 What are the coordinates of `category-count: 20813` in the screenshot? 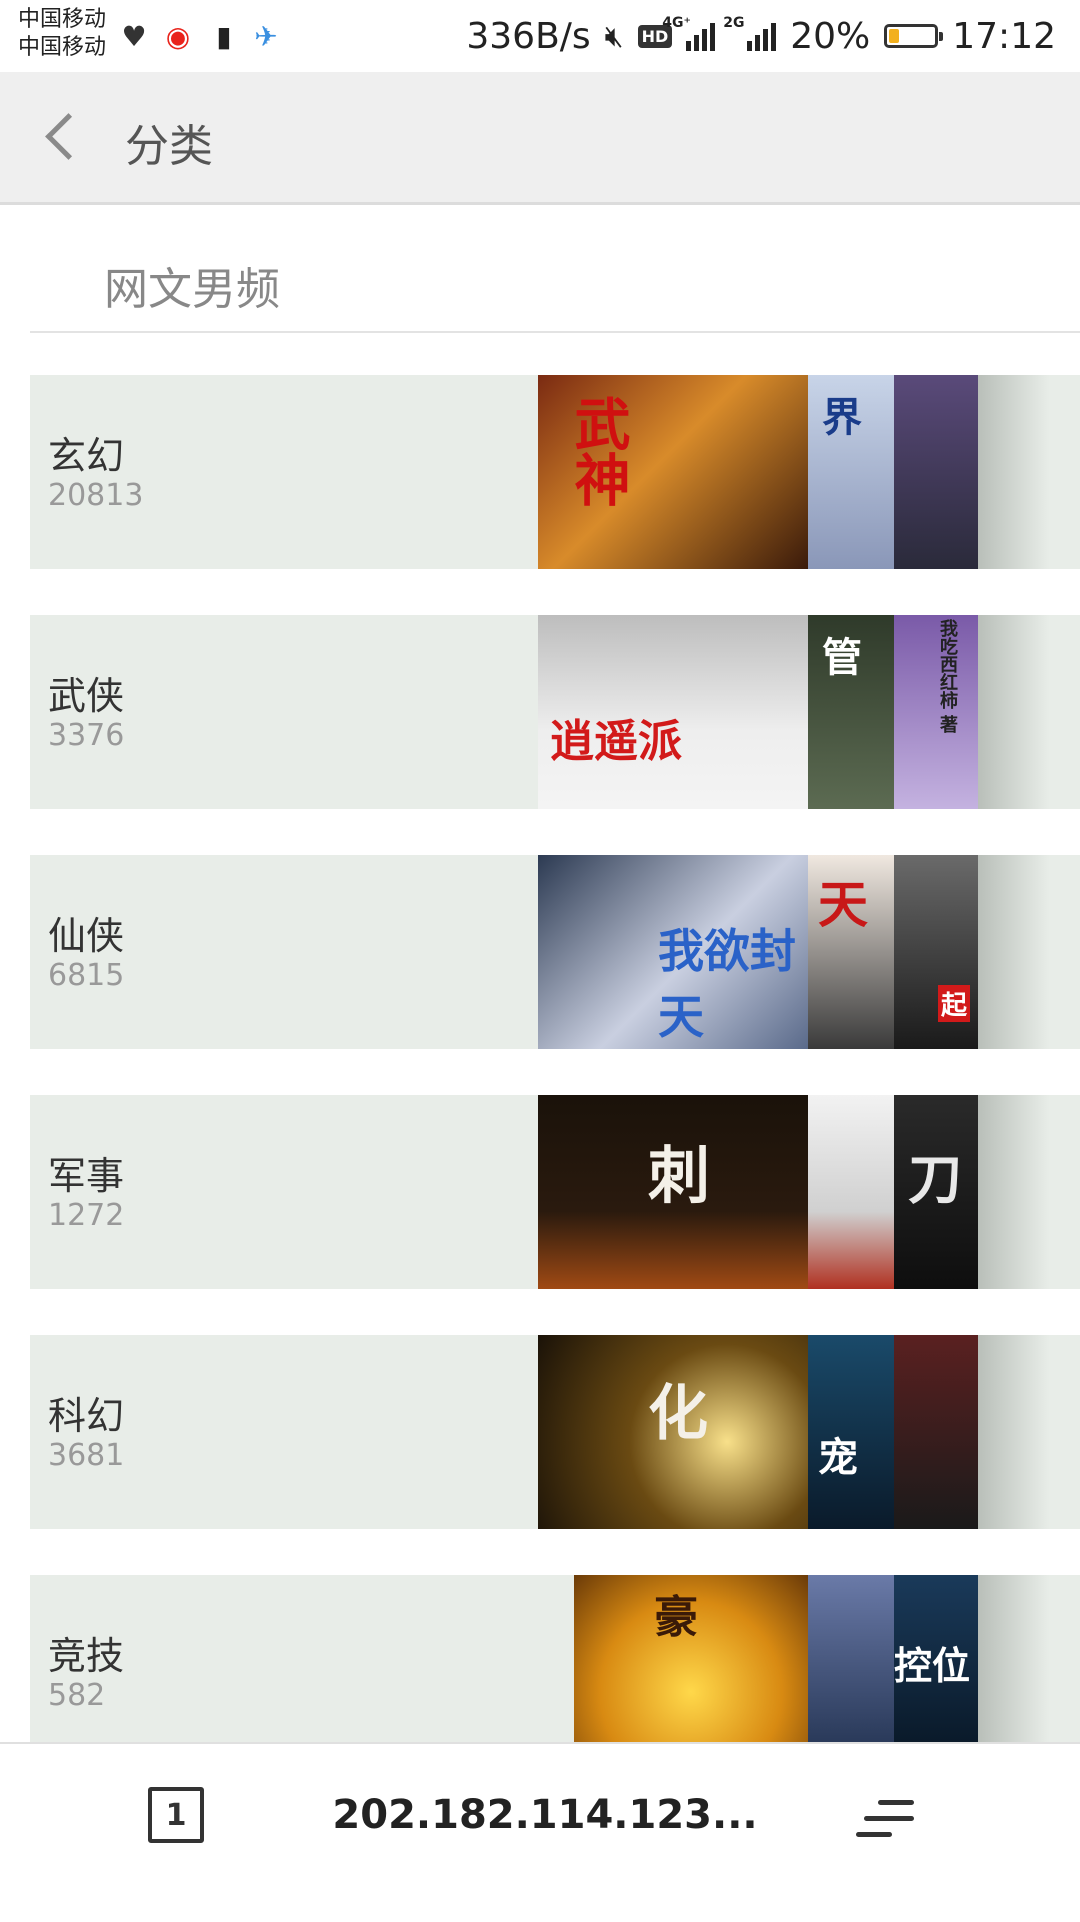 It's located at (96, 495).